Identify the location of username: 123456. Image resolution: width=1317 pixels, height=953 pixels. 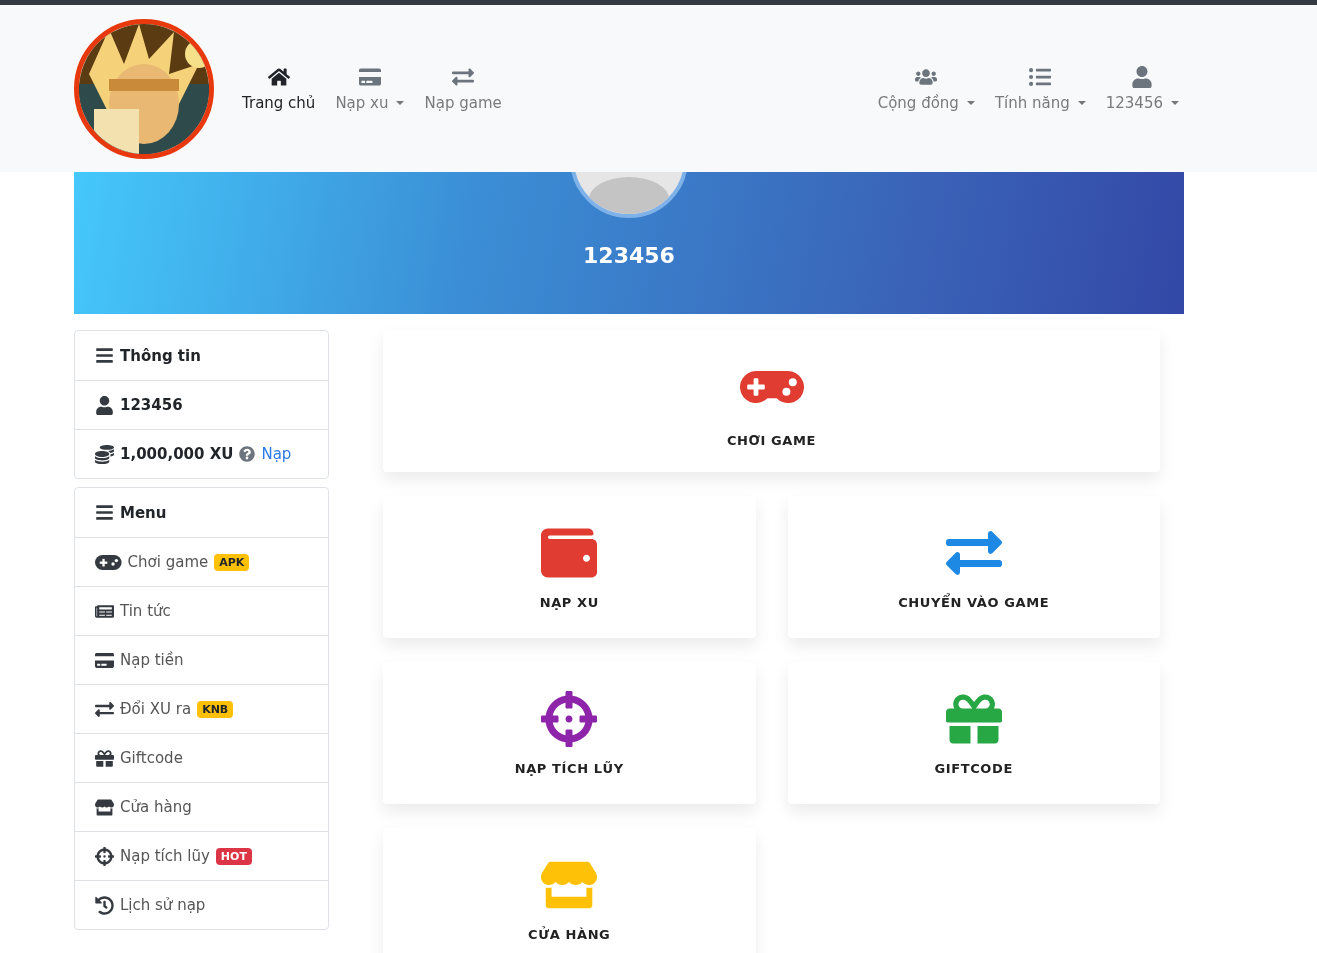
(151, 405).